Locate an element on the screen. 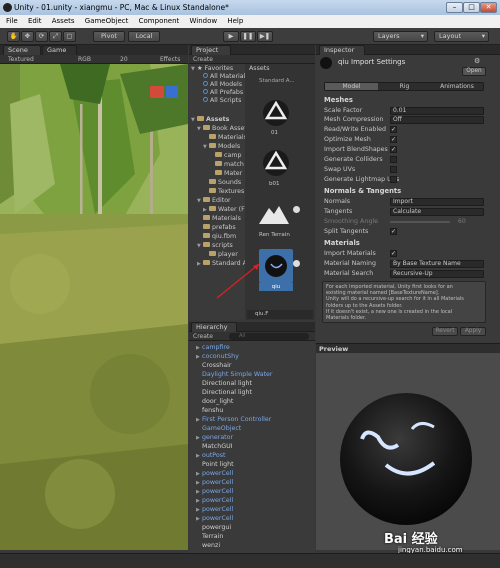 The height and width of the screenshot is (568, 500). tree-match: match is located at coordinates (229, 165).